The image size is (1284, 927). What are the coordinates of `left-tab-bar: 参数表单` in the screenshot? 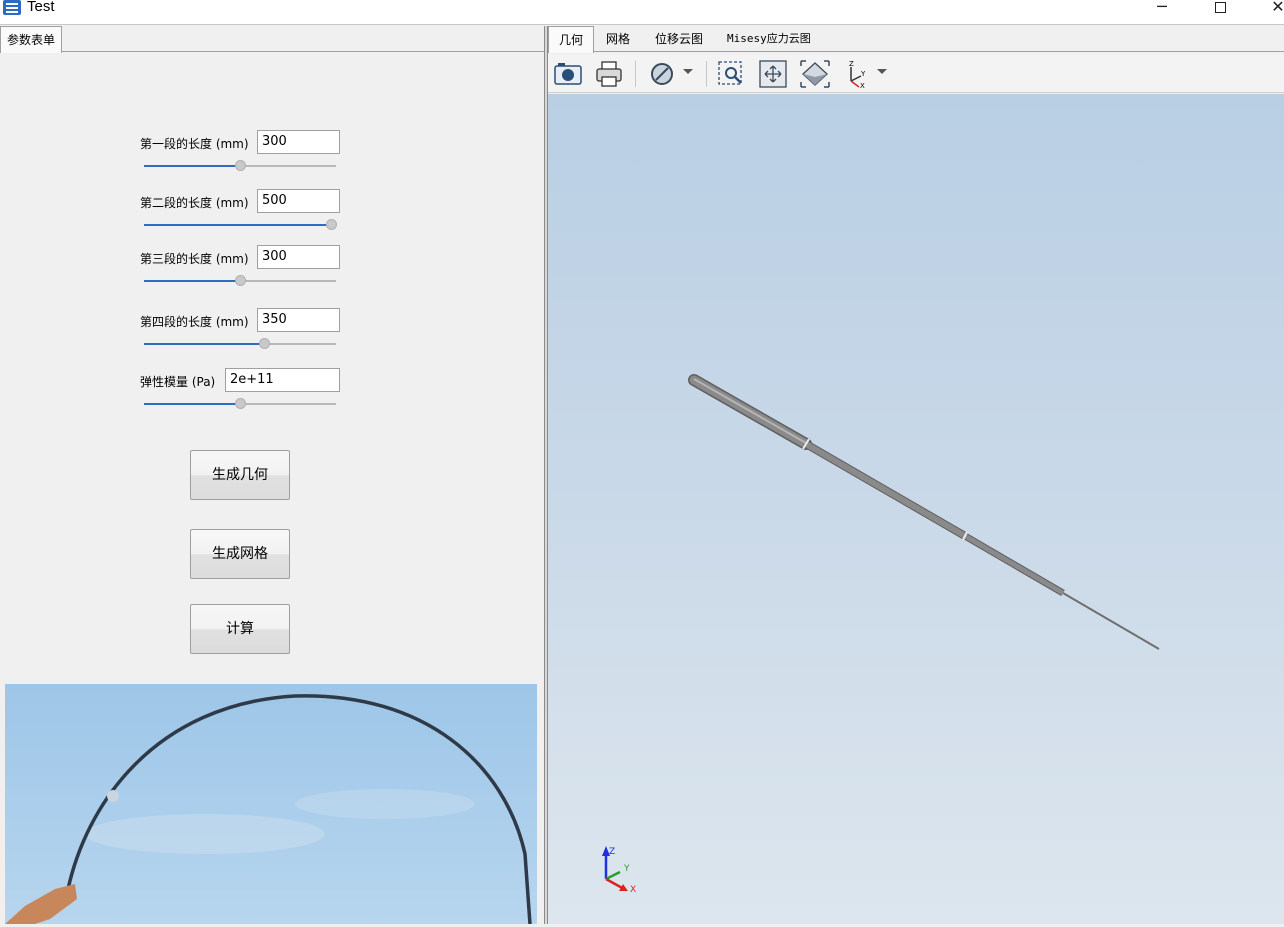 It's located at (272, 39).